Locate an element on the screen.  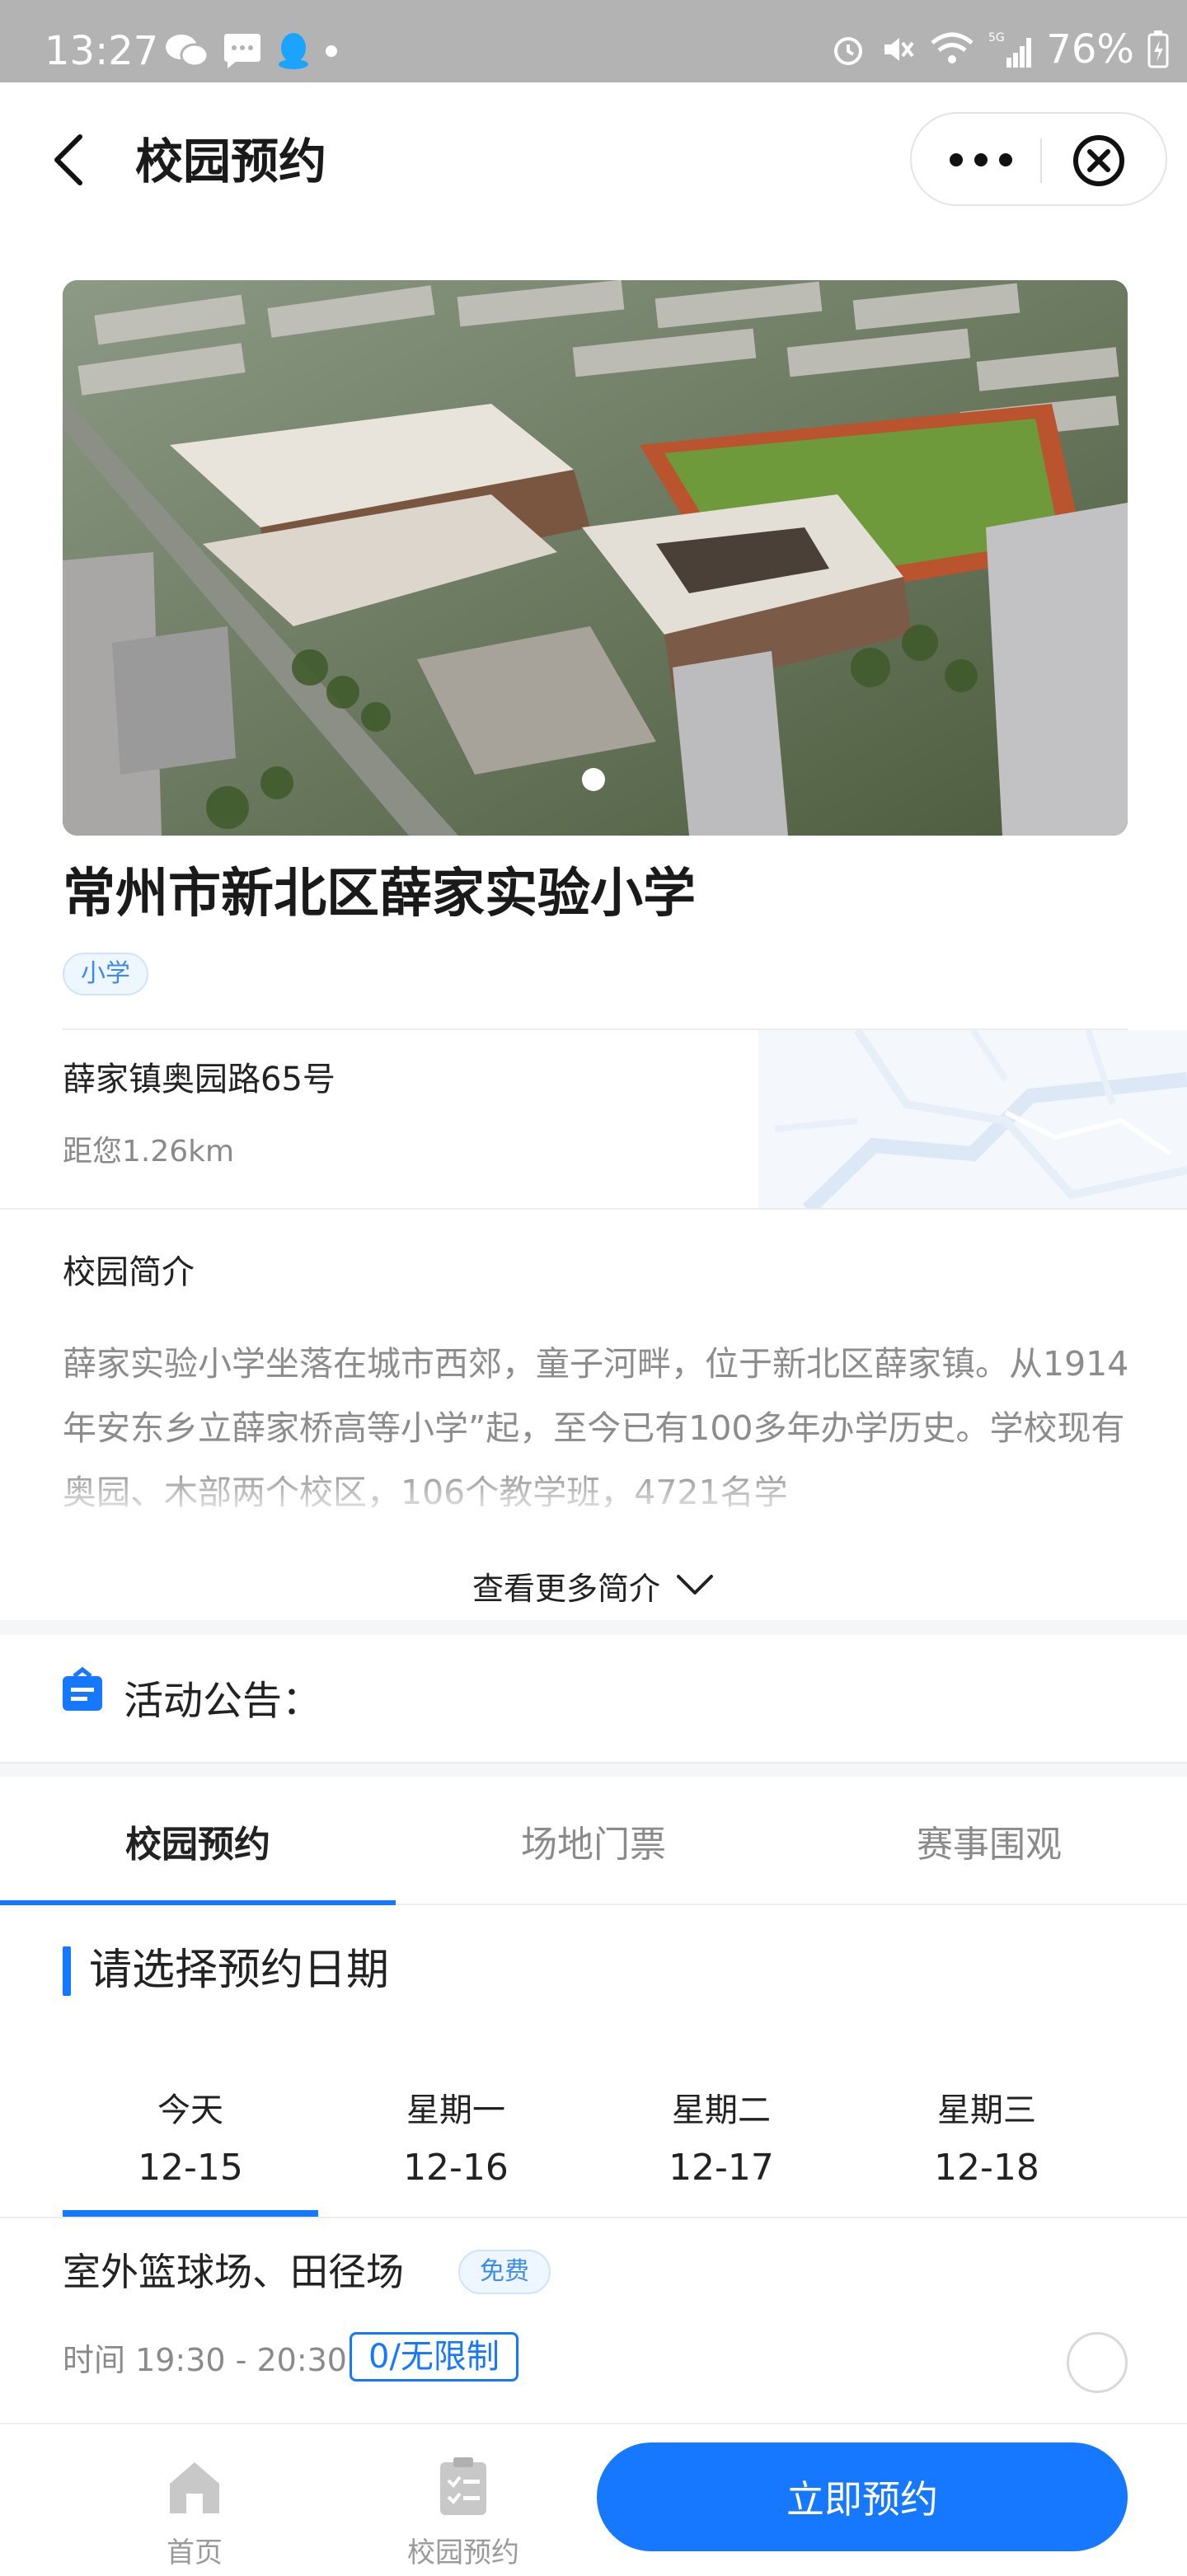
tab-campus-booking: 校园预约 is located at coordinates (198, 1841).